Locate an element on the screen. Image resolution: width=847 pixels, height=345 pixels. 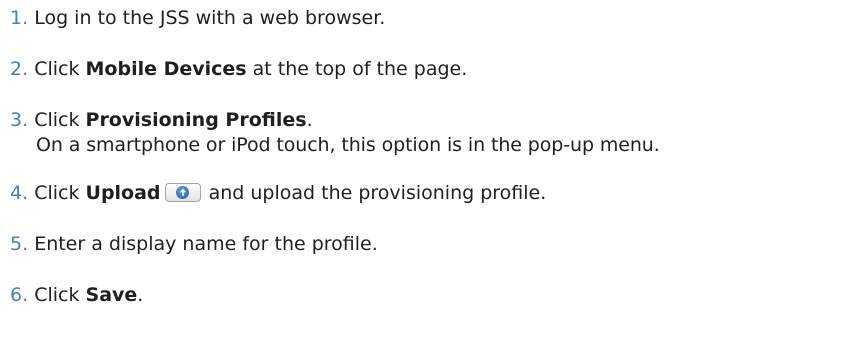
ui-label-provisioning-profiles: Provisioning Profiles is located at coordinates (196, 120).